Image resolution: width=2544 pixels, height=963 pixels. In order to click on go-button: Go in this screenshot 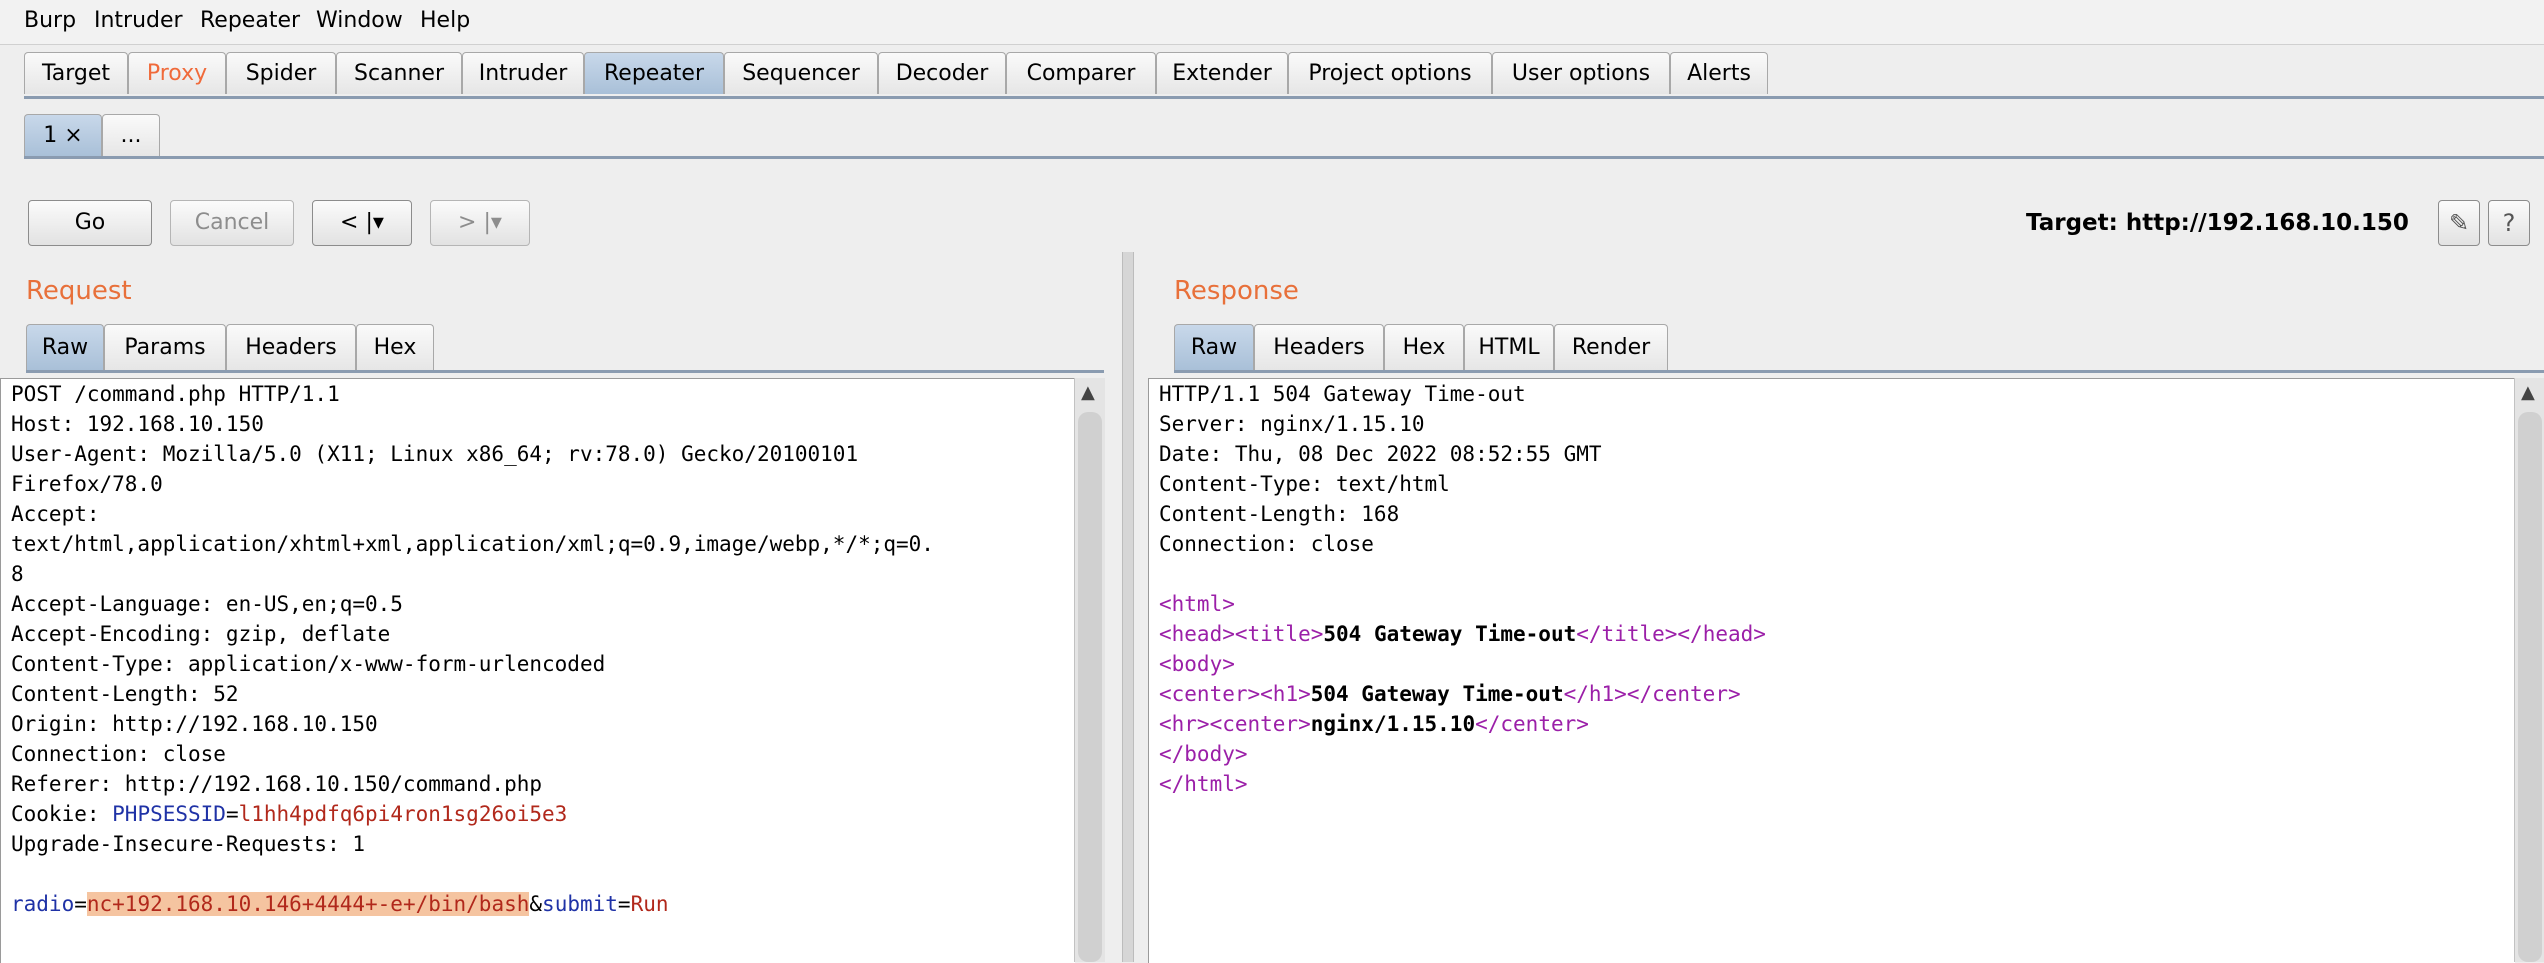, I will do `click(90, 223)`.